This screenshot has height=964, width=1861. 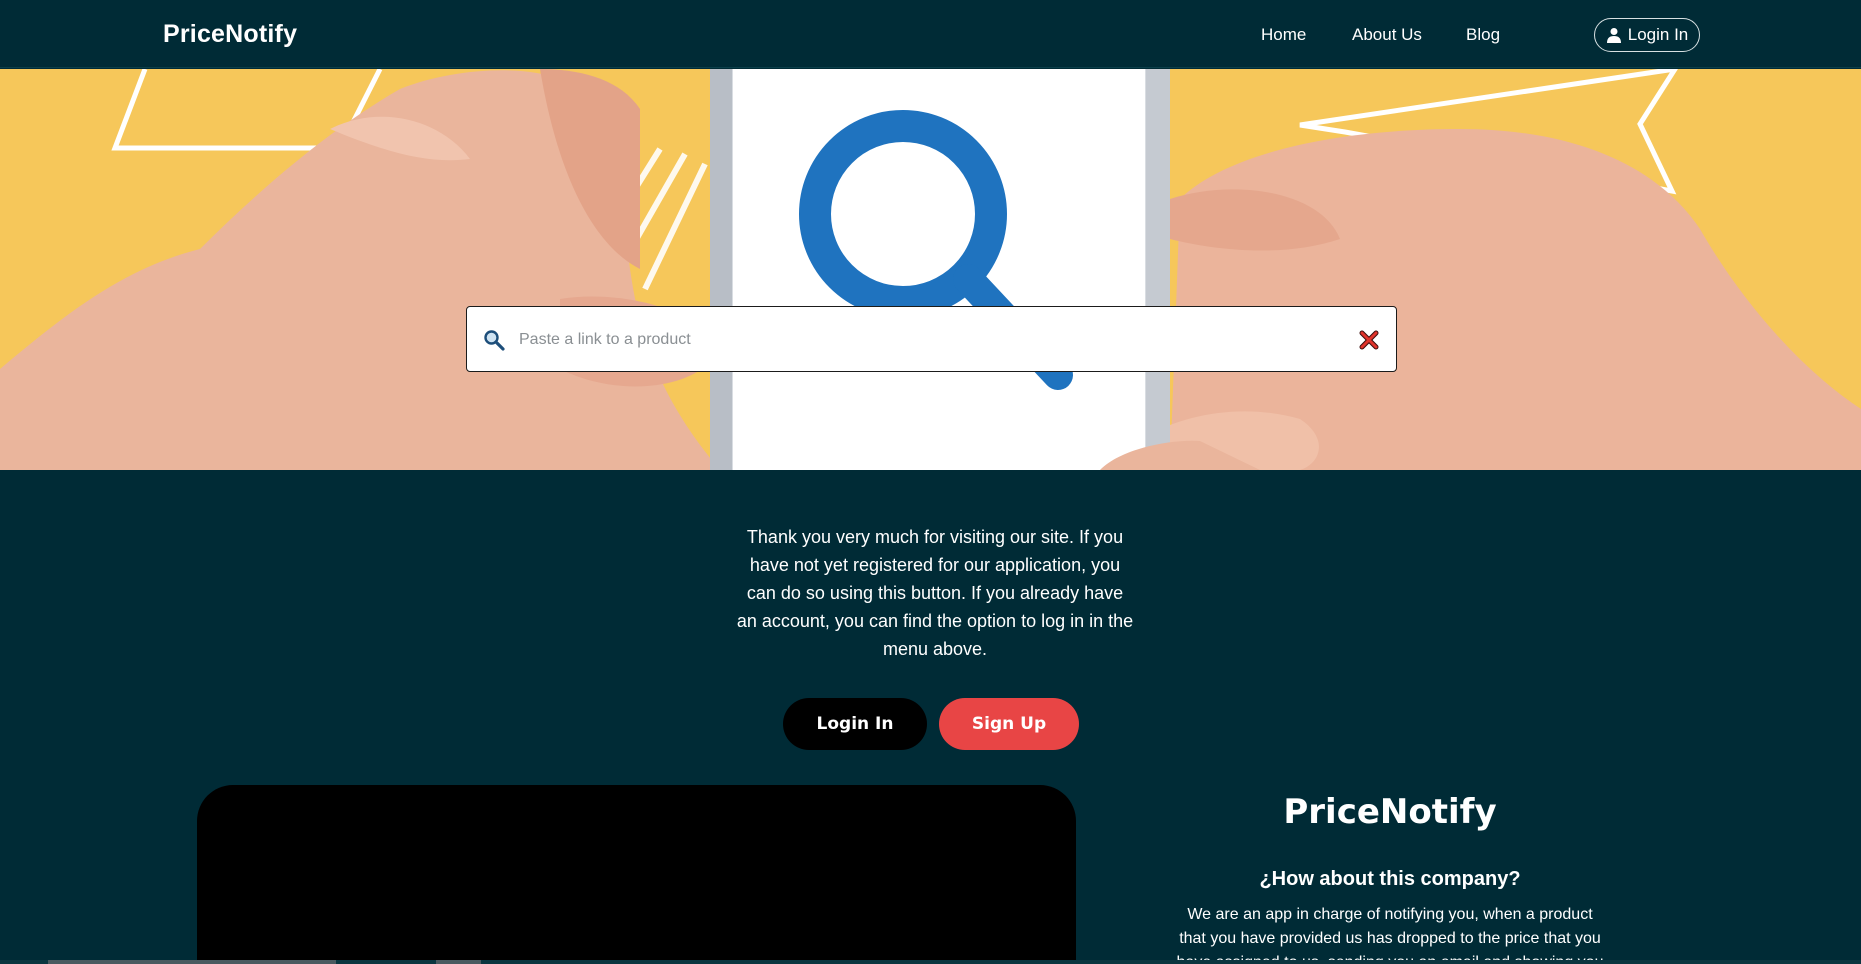 I want to click on nav-login-label: Login In, so click(x=1658, y=34).